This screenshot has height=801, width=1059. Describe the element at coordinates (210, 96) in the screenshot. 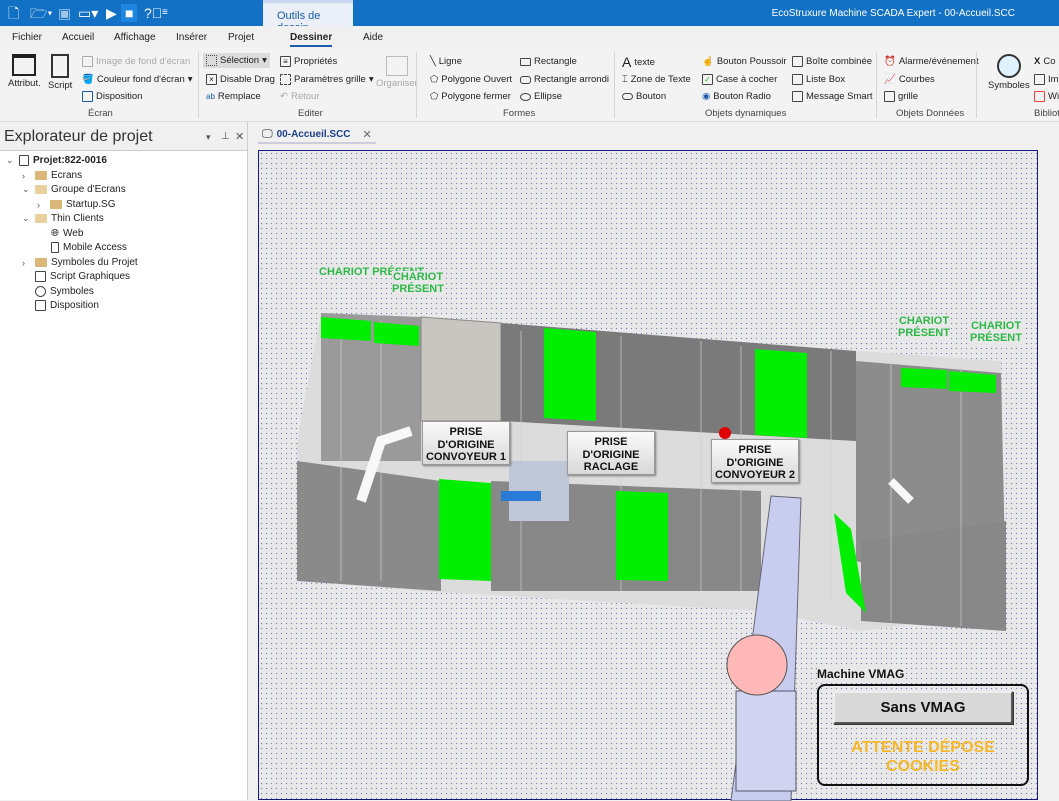

I see `replace-icon: ab` at that location.